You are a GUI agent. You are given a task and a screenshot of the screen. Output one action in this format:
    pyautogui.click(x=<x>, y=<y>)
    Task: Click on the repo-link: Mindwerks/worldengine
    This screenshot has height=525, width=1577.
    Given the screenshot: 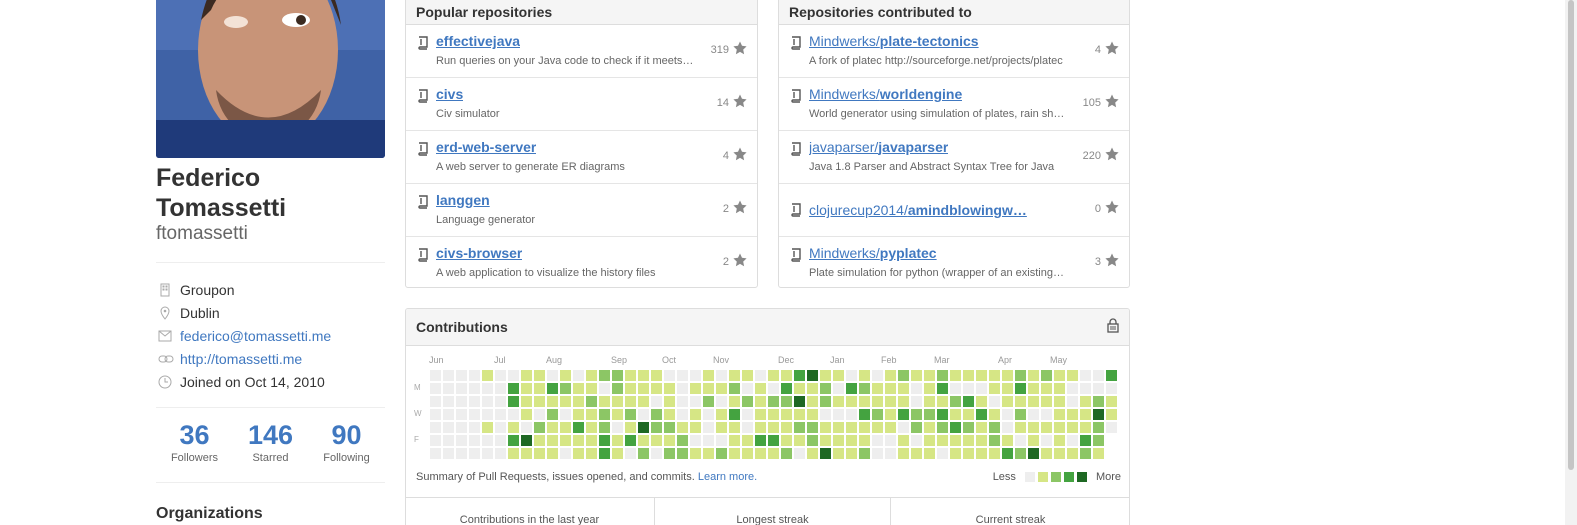 What is the action you would take?
    pyautogui.click(x=885, y=94)
    